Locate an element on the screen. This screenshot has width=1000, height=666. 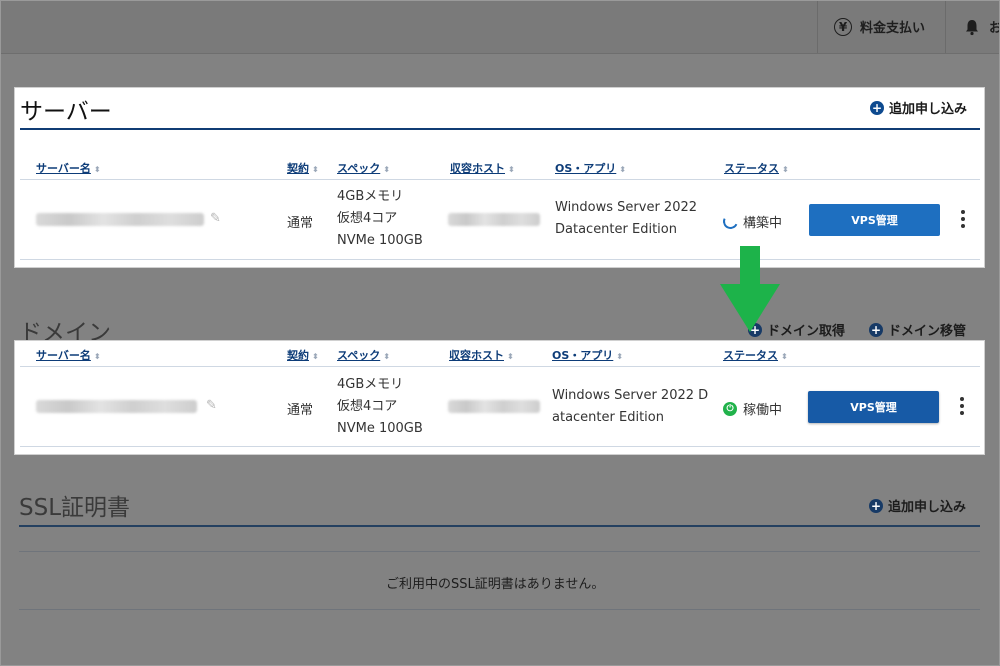
notice-label: お is located at coordinates (994, 28).